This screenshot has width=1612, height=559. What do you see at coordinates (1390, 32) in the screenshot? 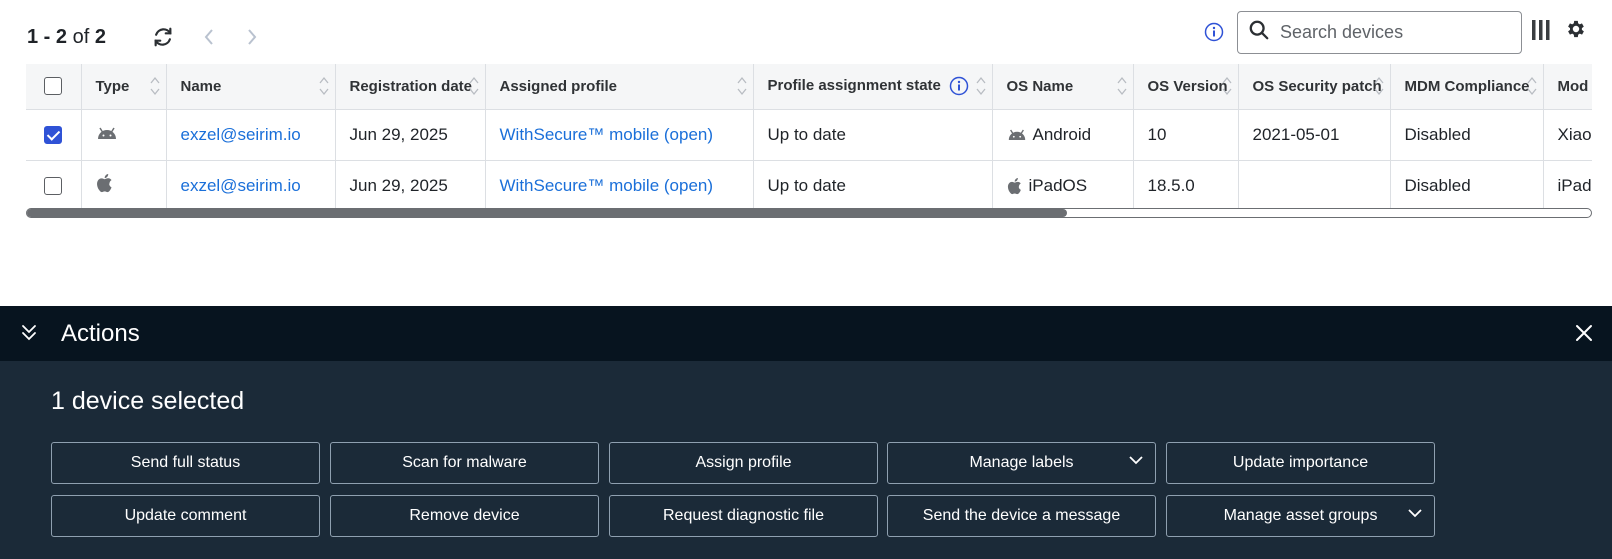
I see `search-input` at bounding box center [1390, 32].